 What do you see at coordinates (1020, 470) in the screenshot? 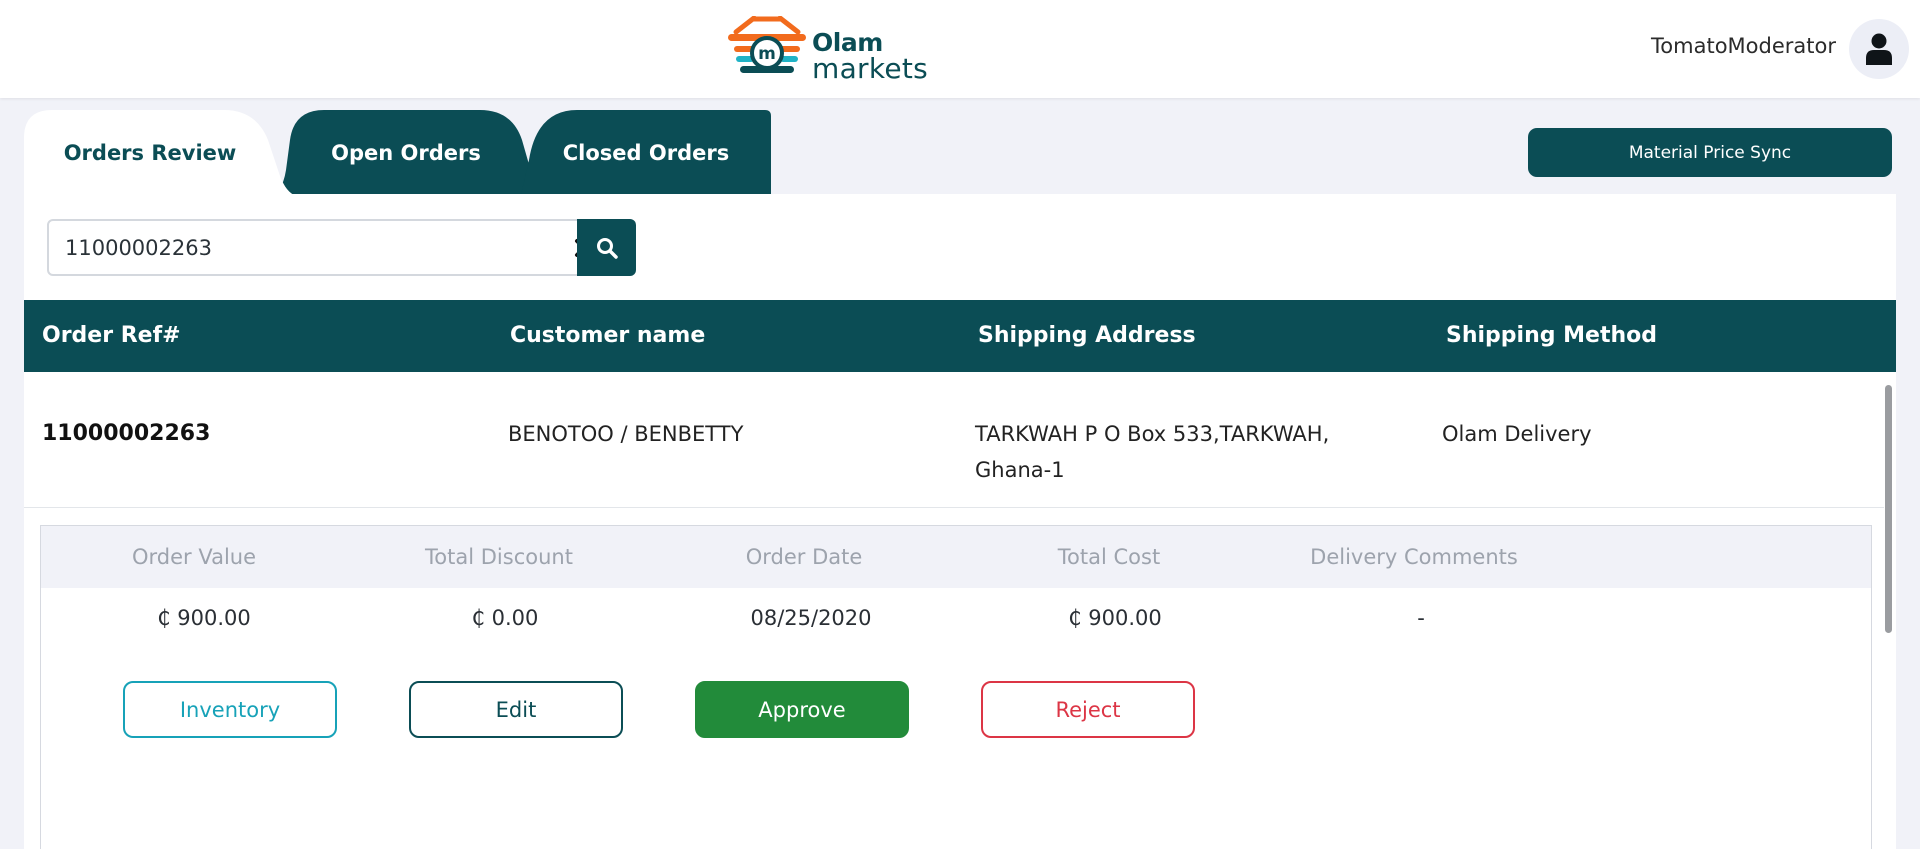
I see `shipping-address-line2: Ghana-1` at bounding box center [1020, 470].